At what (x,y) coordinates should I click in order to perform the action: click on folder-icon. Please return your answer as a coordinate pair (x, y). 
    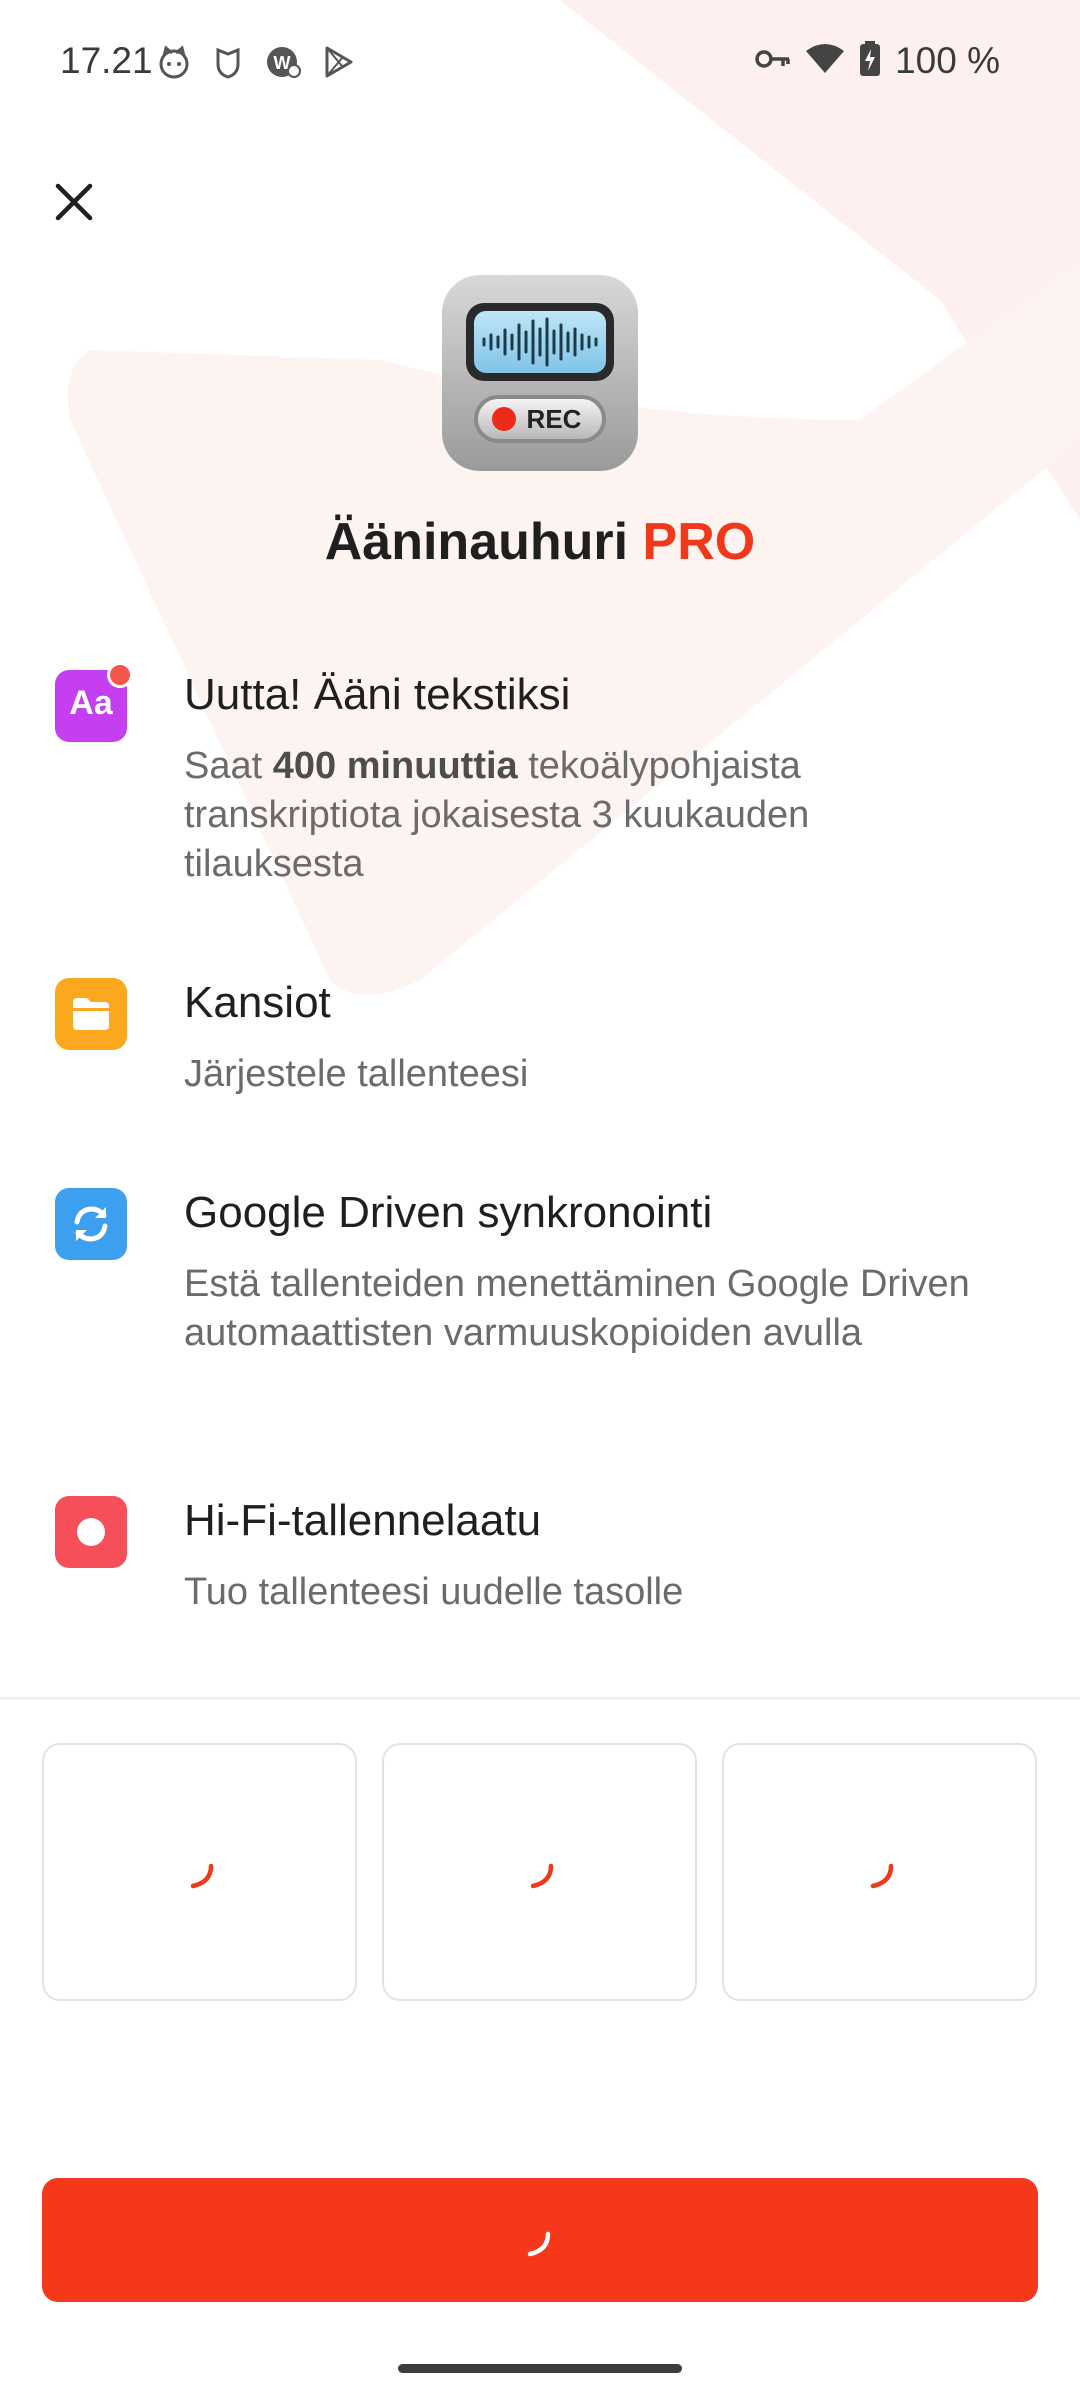
    Looking at the image, I should click on (91, 1014).